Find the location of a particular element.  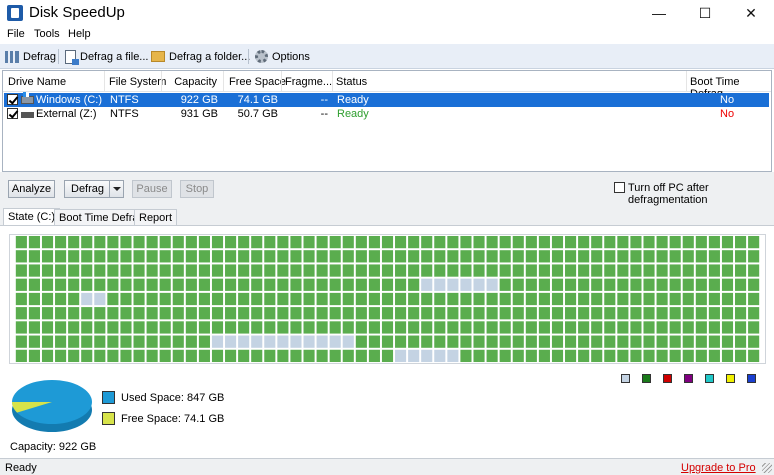

close-button: ✕ is located at coordinates (751, 13).